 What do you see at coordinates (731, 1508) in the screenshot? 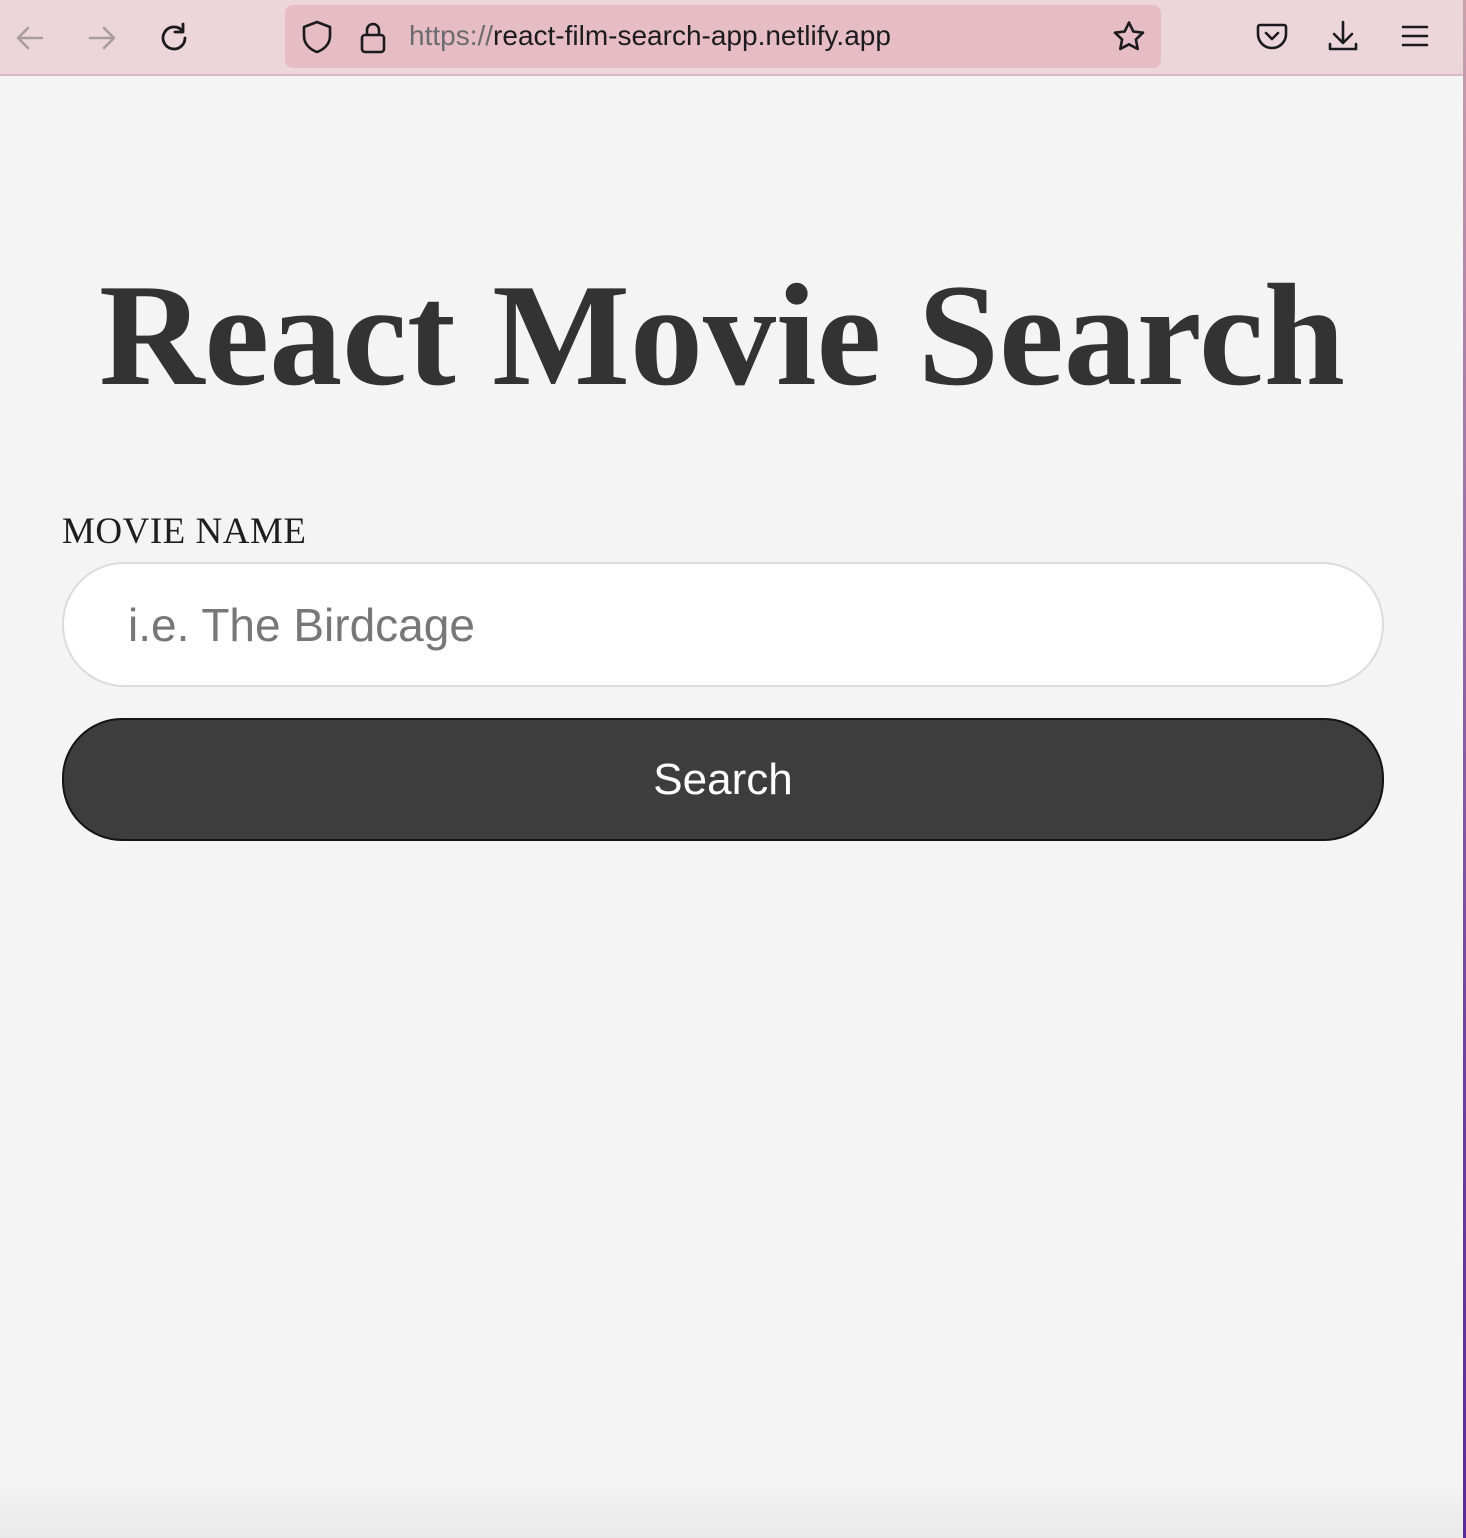
I see `bottom-fade` at bounding box center [731, 1508].